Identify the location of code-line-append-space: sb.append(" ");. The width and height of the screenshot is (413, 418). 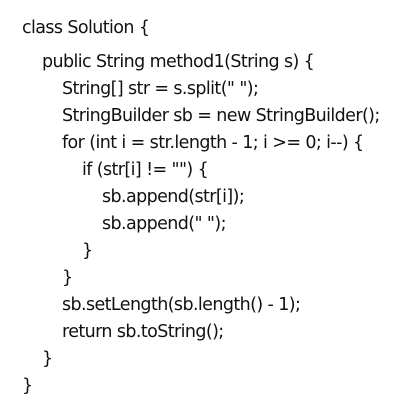
(164, 224).